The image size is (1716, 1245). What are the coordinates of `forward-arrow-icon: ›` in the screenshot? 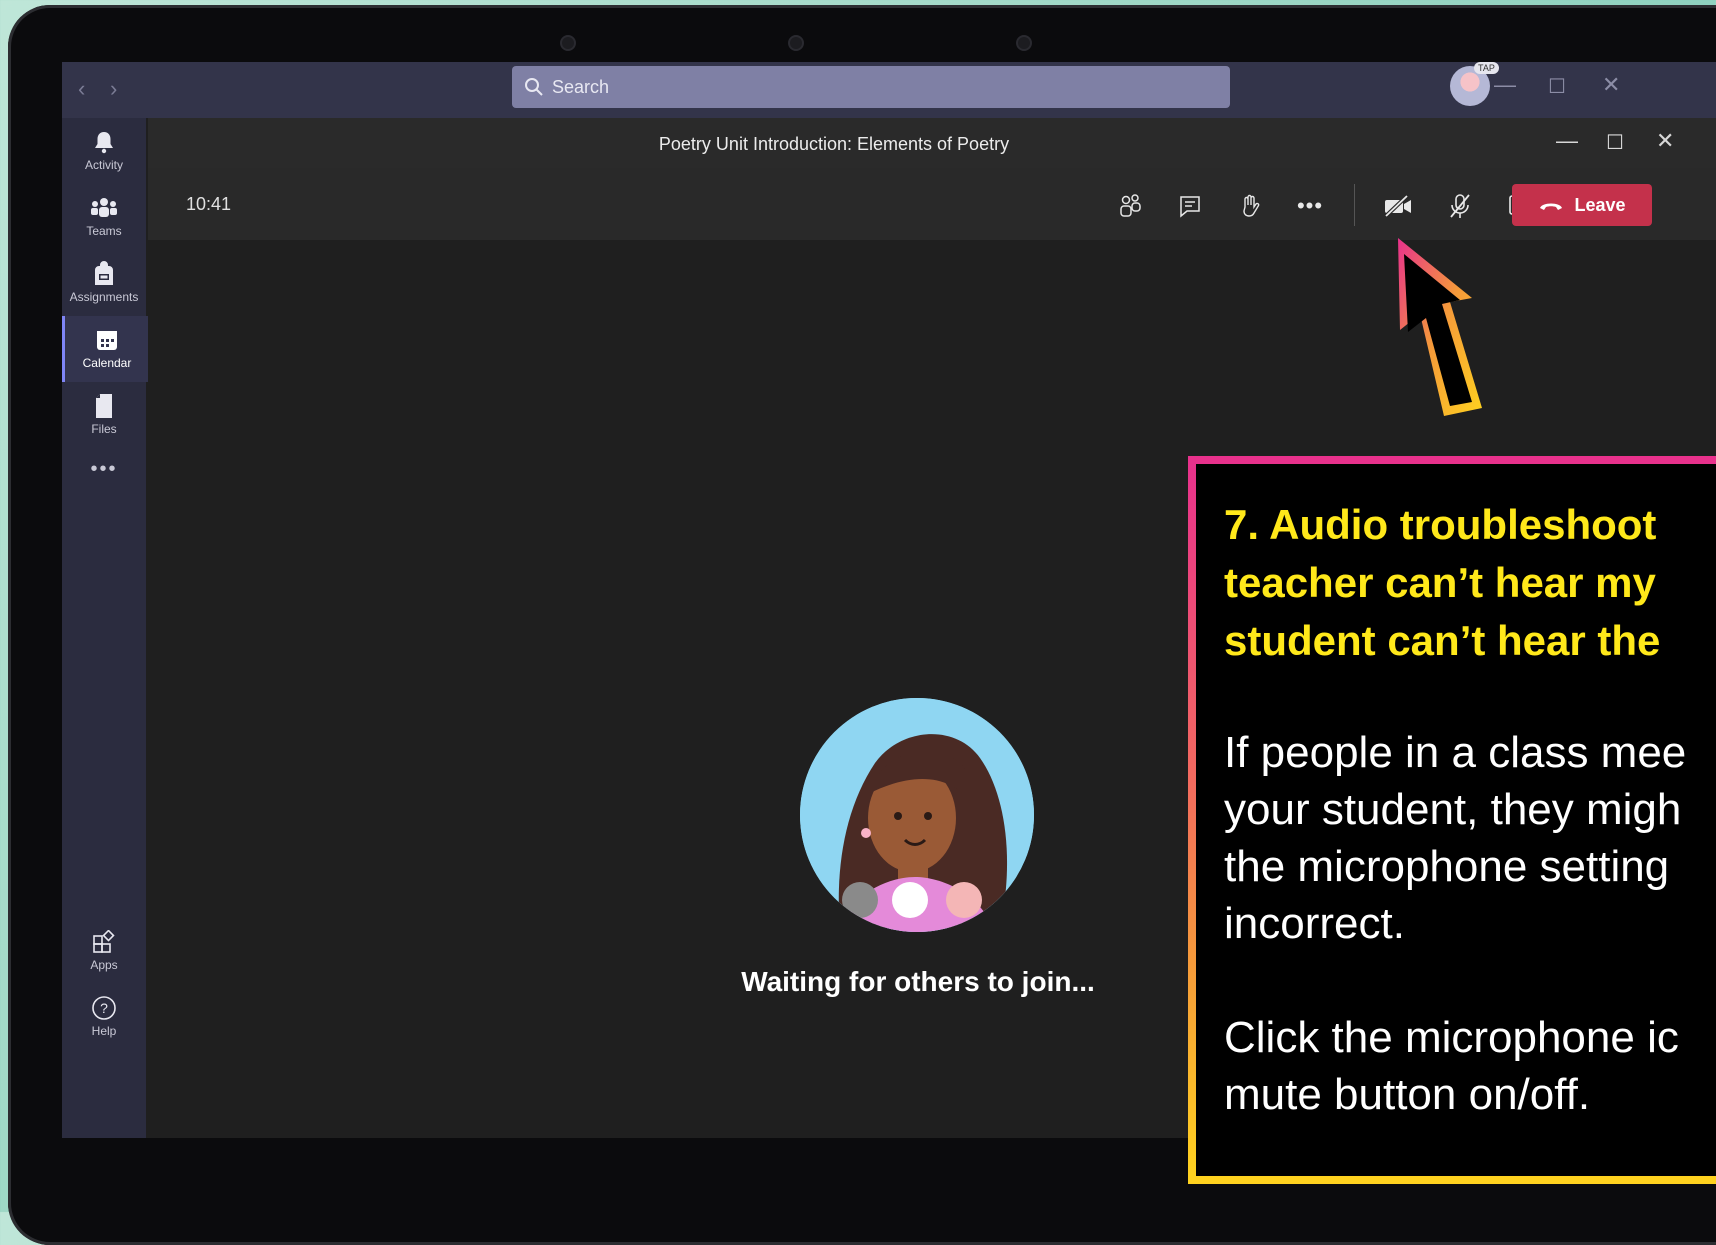 It's located at (113, 89).